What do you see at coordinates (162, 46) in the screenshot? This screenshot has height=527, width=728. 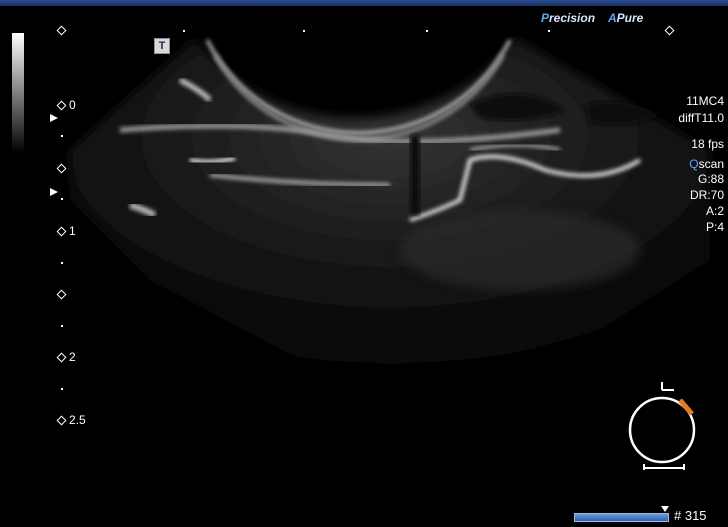 I see `orientation-button: T` at bounding box center [162, 46].